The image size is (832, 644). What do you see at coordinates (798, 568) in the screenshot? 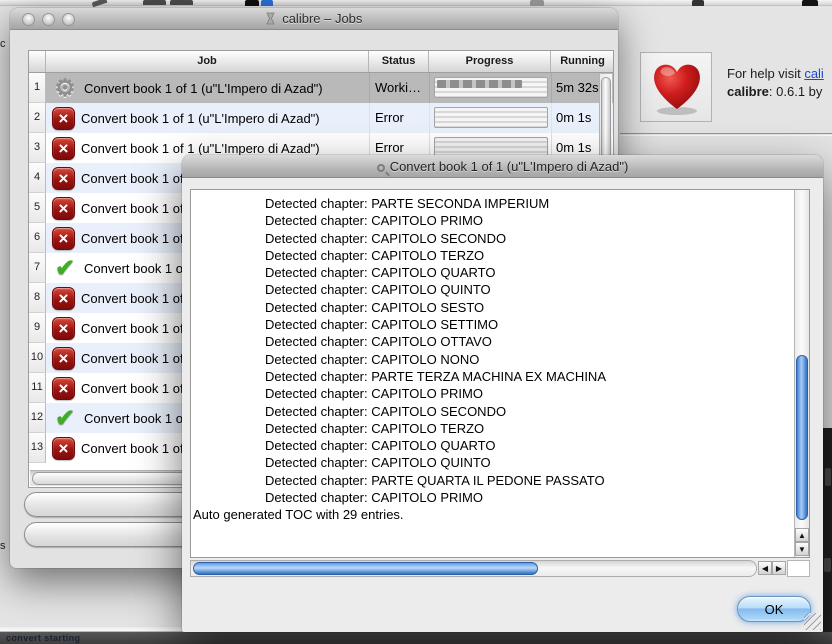
I see `scrollbar-corner` at bounding box center [798, 568].